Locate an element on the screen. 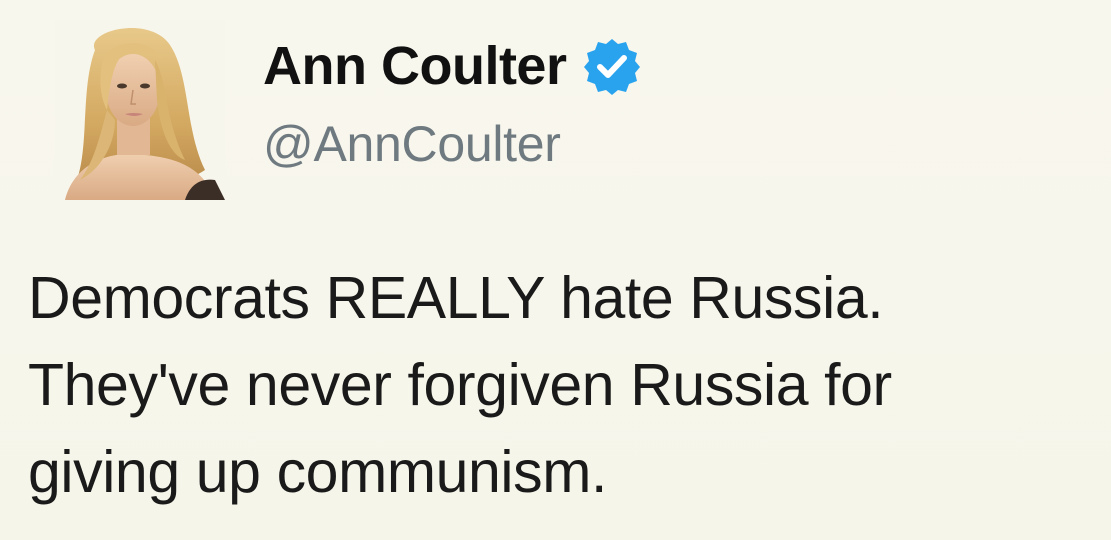 The image size is (1111, 540). profile-avatar is located at coordinates (140, 110).